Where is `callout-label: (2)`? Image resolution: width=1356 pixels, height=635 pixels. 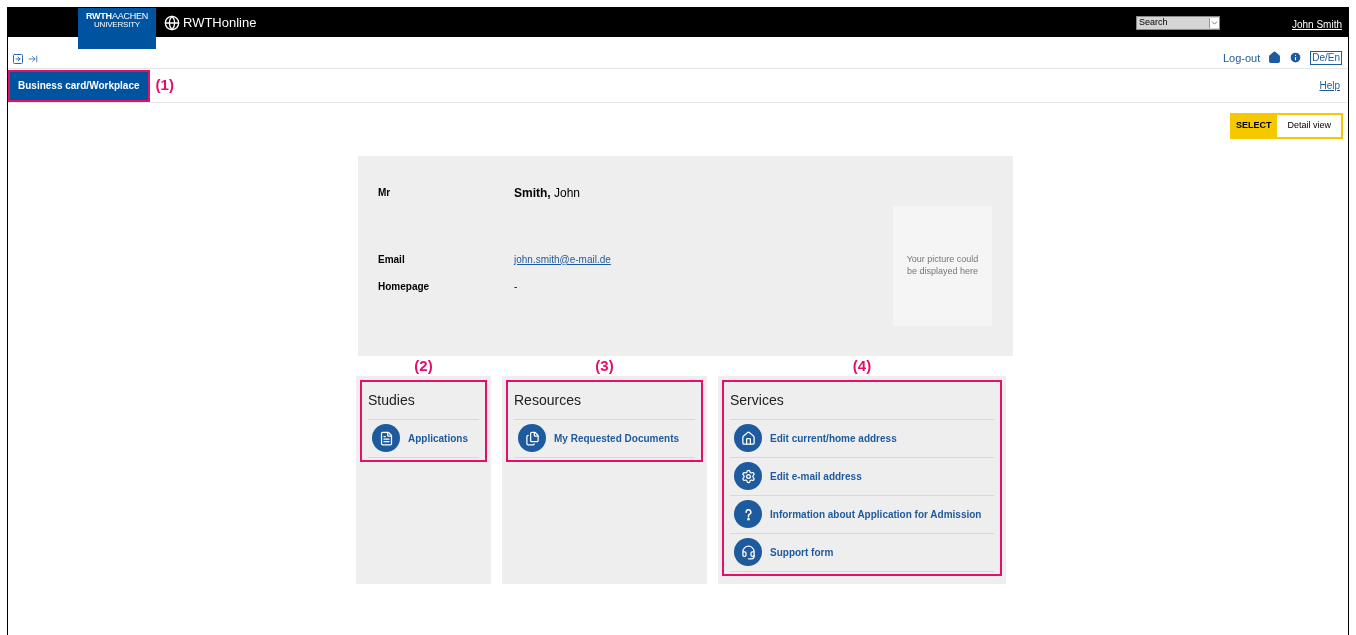 callout-label: (2) is located at coordinates (423, 365).